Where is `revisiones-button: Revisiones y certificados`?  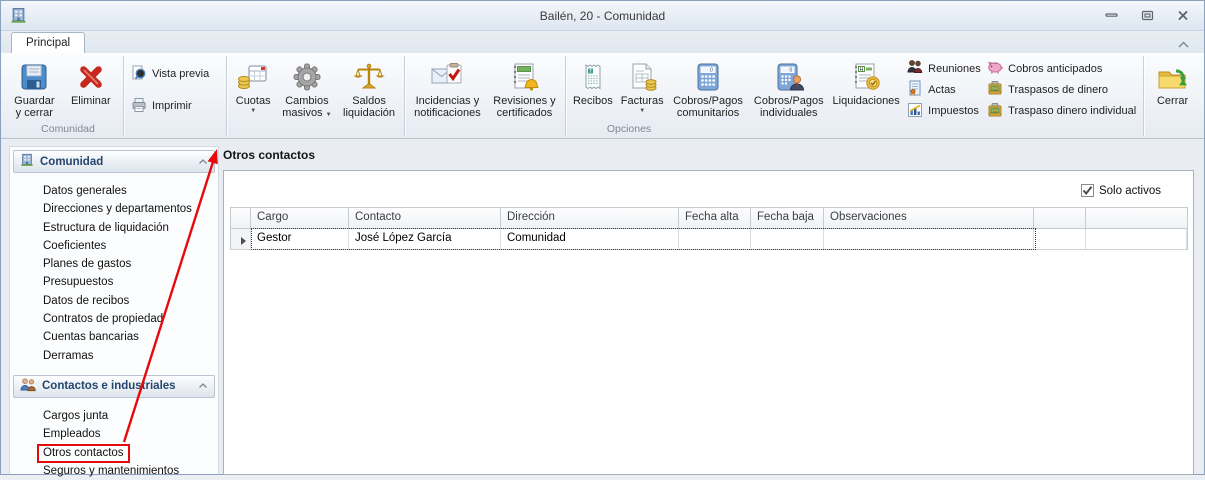
revisiones-button: Revisiones y certificados is located at coordinates (524, 90).